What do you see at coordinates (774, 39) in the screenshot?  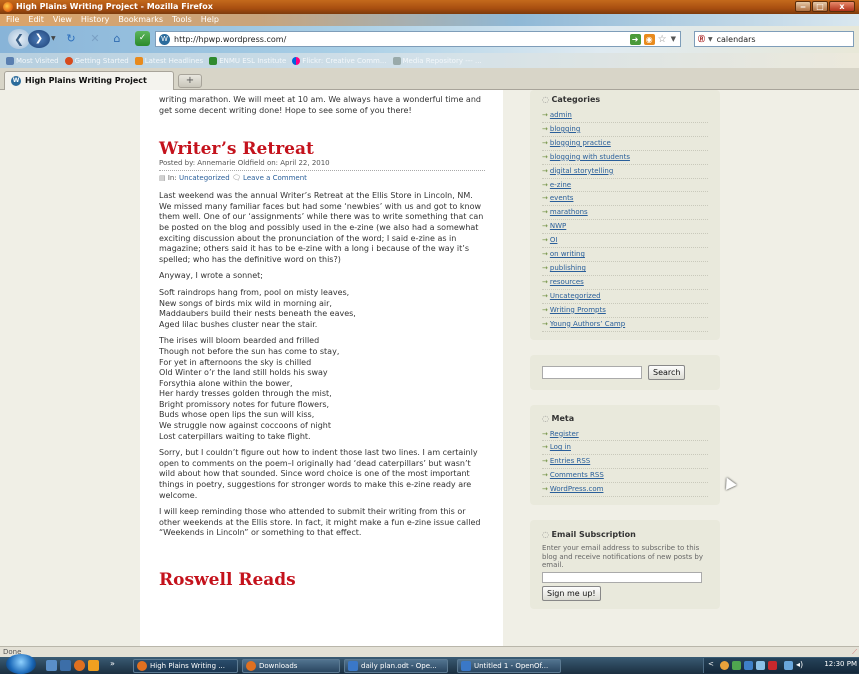 I see `search-bar: Ⓡ ▼ calendars` at bounding box center [774, 39].